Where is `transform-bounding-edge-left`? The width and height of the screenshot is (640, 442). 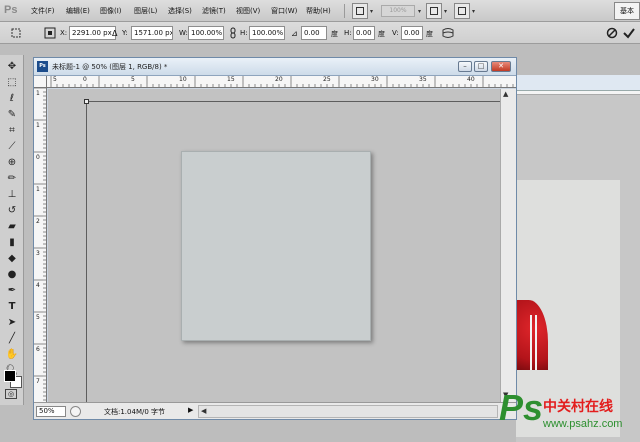
transform-bounding-edge-left is located at coordinates (86, 251).